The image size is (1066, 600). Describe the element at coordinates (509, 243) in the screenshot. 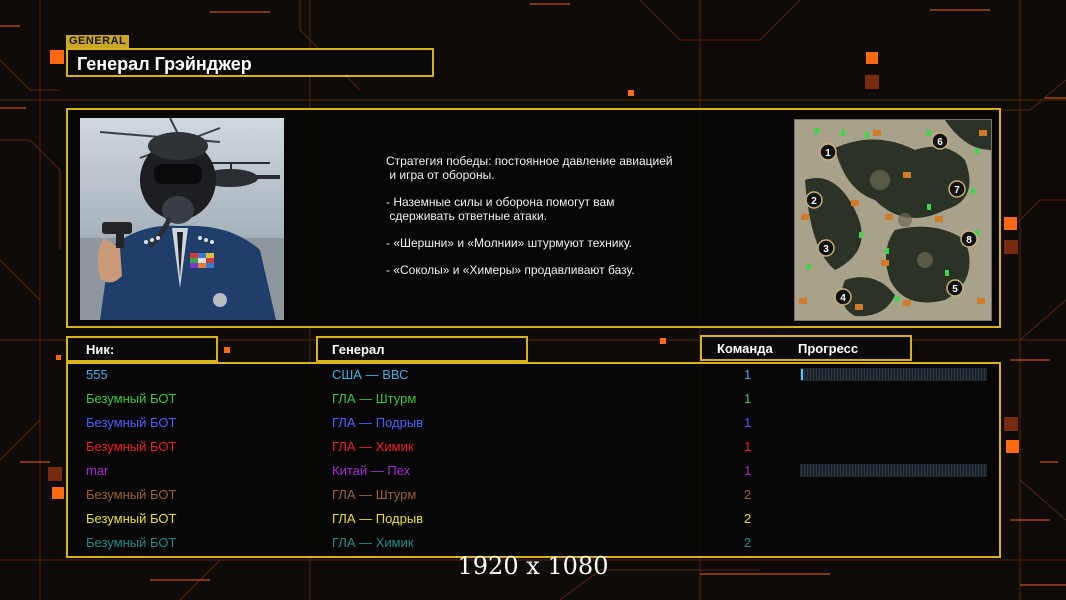

I see `strategy-line-3: - «Шершни» и «Молнии» штурмуют технику.` at that location.